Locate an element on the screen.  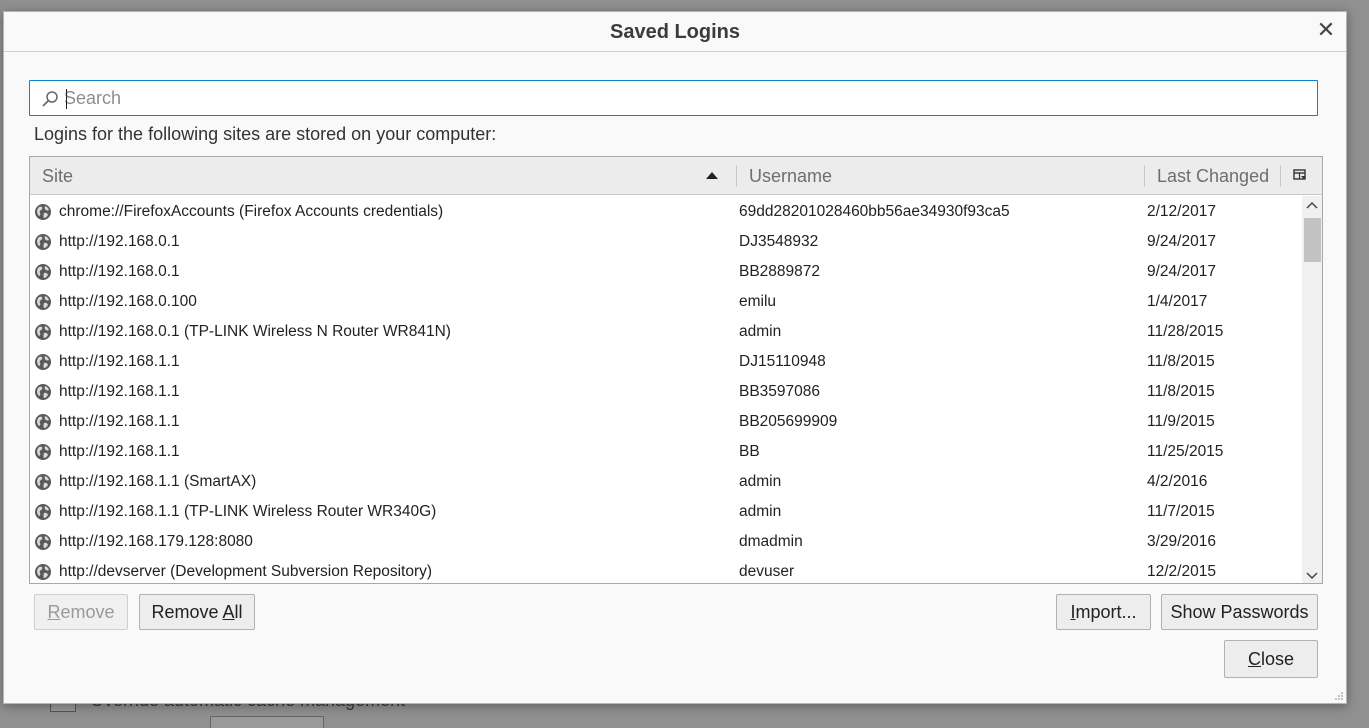
scrollbar-thumb is located at coordinates (1312, 240).